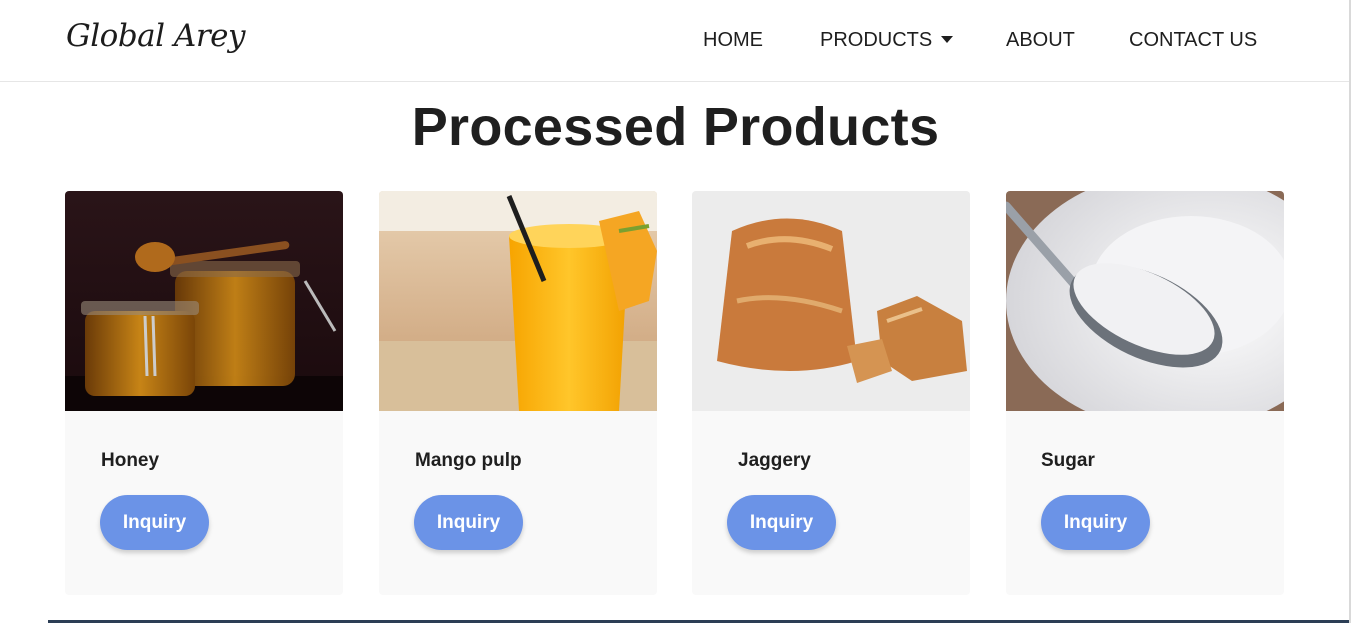  I want to click on product-card-honey: Honey Inquiry, so click(204, 393).